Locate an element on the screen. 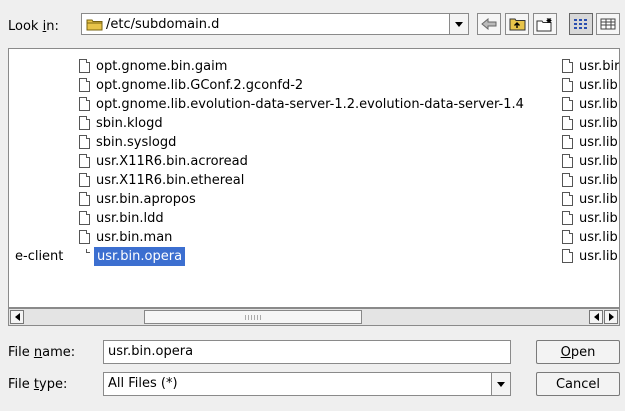 This screenshot has height=411, width=625. look-in-label: Look in: is located at coordinates (33, 26).